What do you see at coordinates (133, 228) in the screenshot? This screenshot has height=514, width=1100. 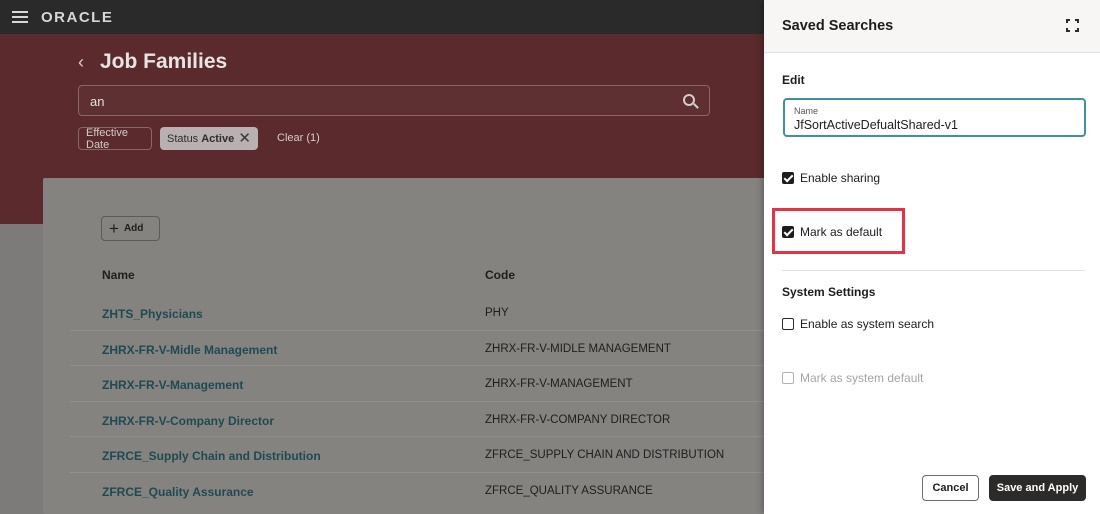 I see `add-button-label: Add` at bounding box center [133, 228].